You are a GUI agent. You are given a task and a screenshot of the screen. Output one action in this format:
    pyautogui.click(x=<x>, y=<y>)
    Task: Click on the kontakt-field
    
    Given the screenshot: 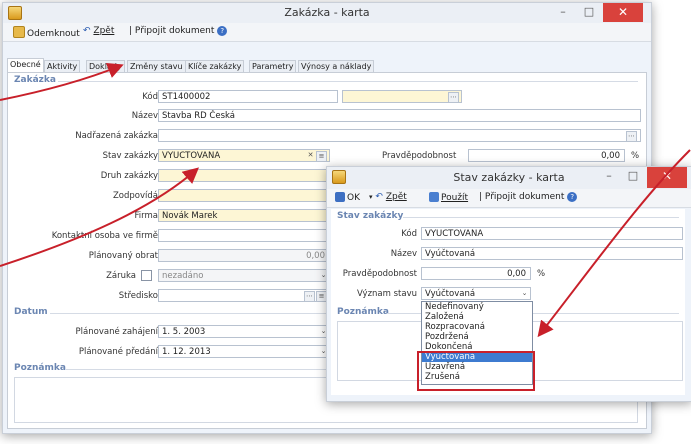 What is the action you would take?
    pyautogui.click(x=244, y=235)
    